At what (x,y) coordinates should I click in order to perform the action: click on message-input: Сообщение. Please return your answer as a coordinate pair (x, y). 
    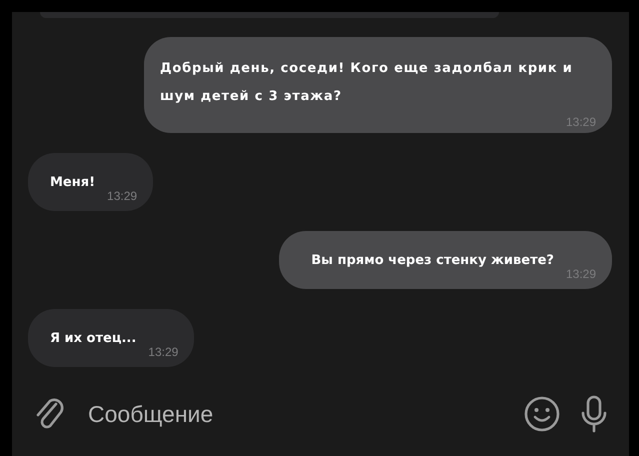
    Looking at the image, I should click on (294, 414).